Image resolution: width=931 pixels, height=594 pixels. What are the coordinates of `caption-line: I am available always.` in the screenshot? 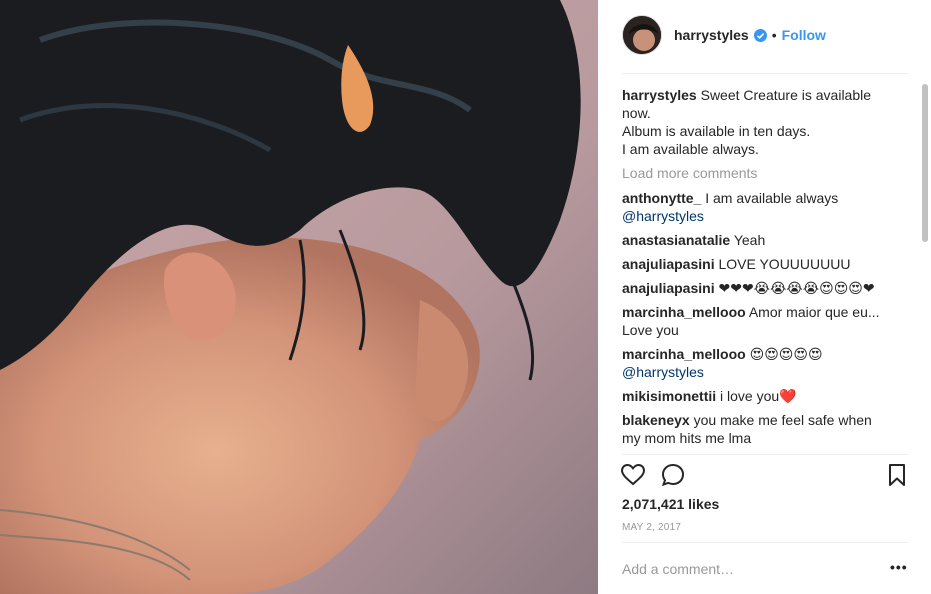 It's located at (690, 149).